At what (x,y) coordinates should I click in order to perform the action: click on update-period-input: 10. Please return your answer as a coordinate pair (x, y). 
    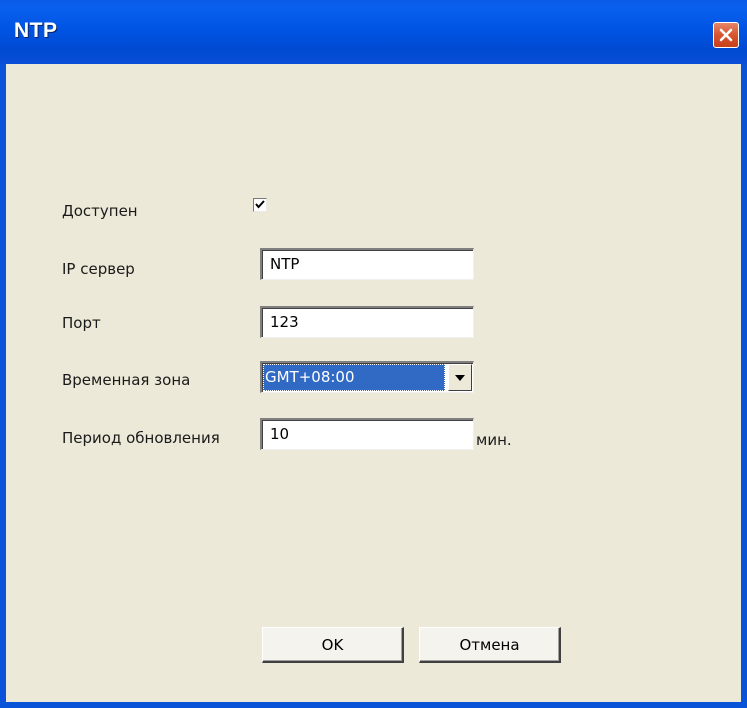
    Looking at the image, I should click on (367, 434).